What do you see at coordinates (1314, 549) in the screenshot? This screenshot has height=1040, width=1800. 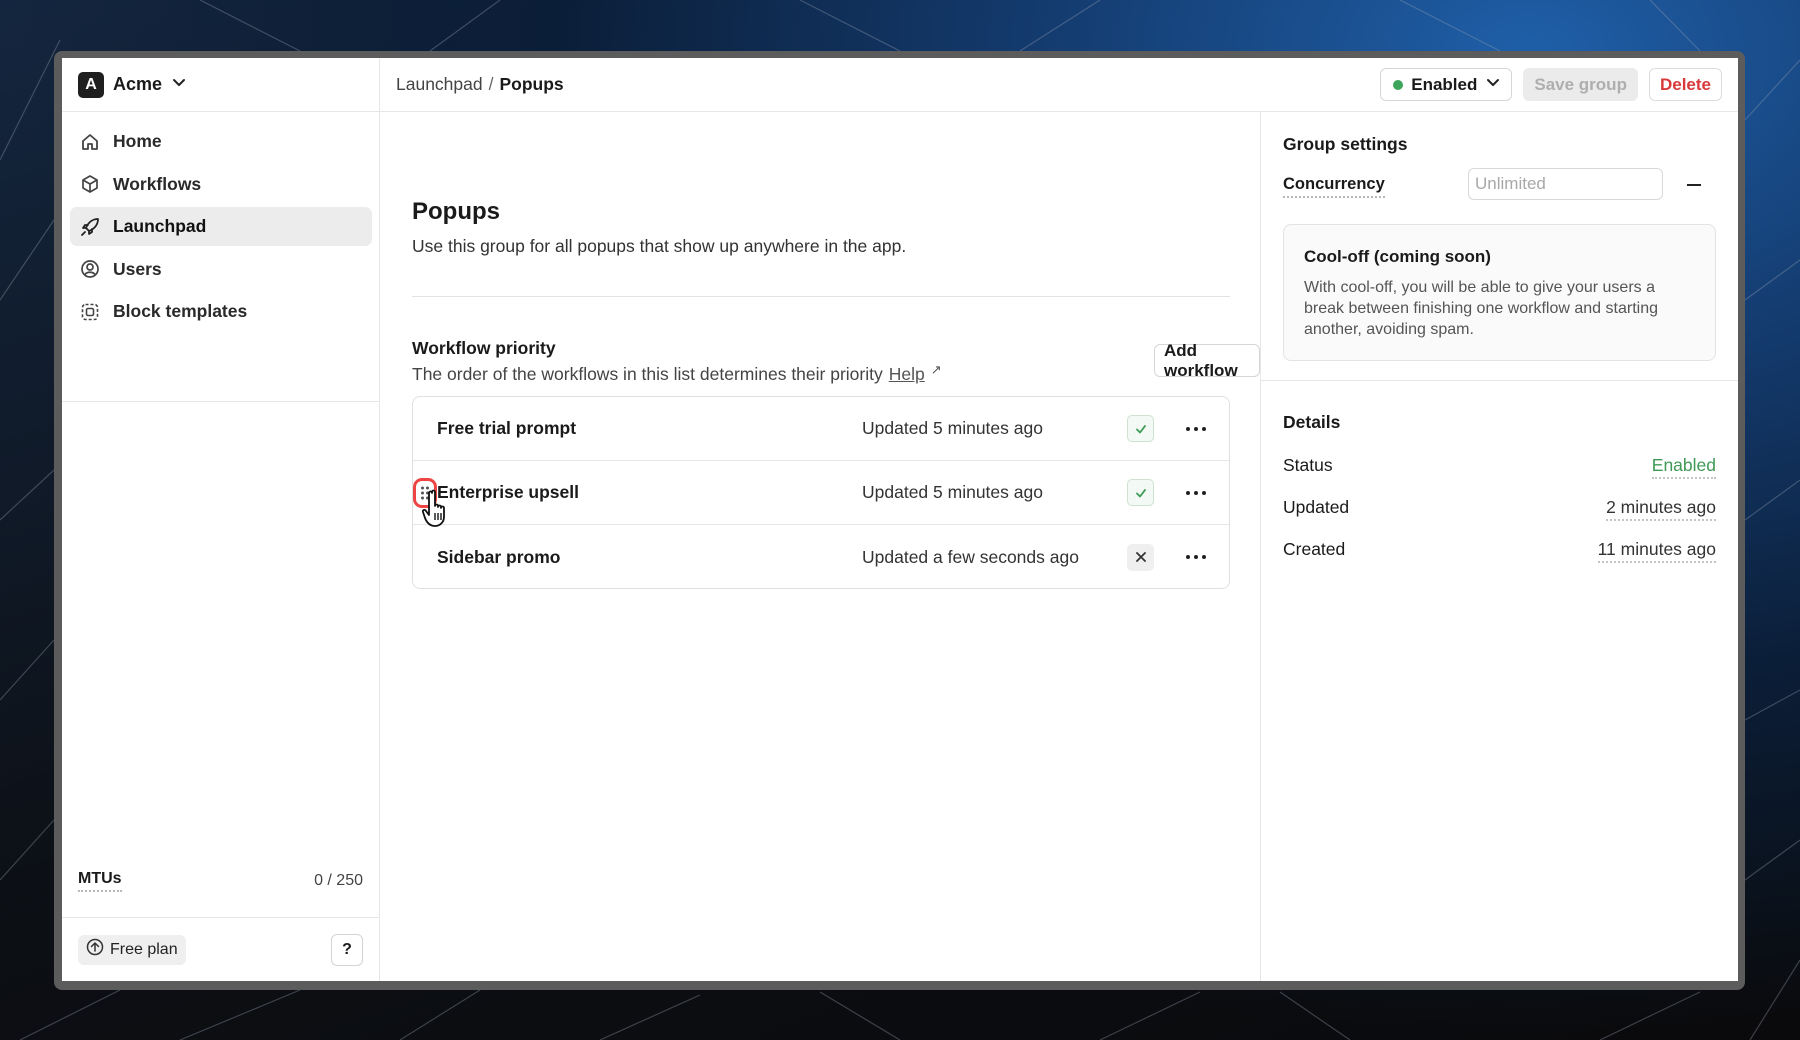 I see `detail-label: Created` at bounding box center [1314, 549].